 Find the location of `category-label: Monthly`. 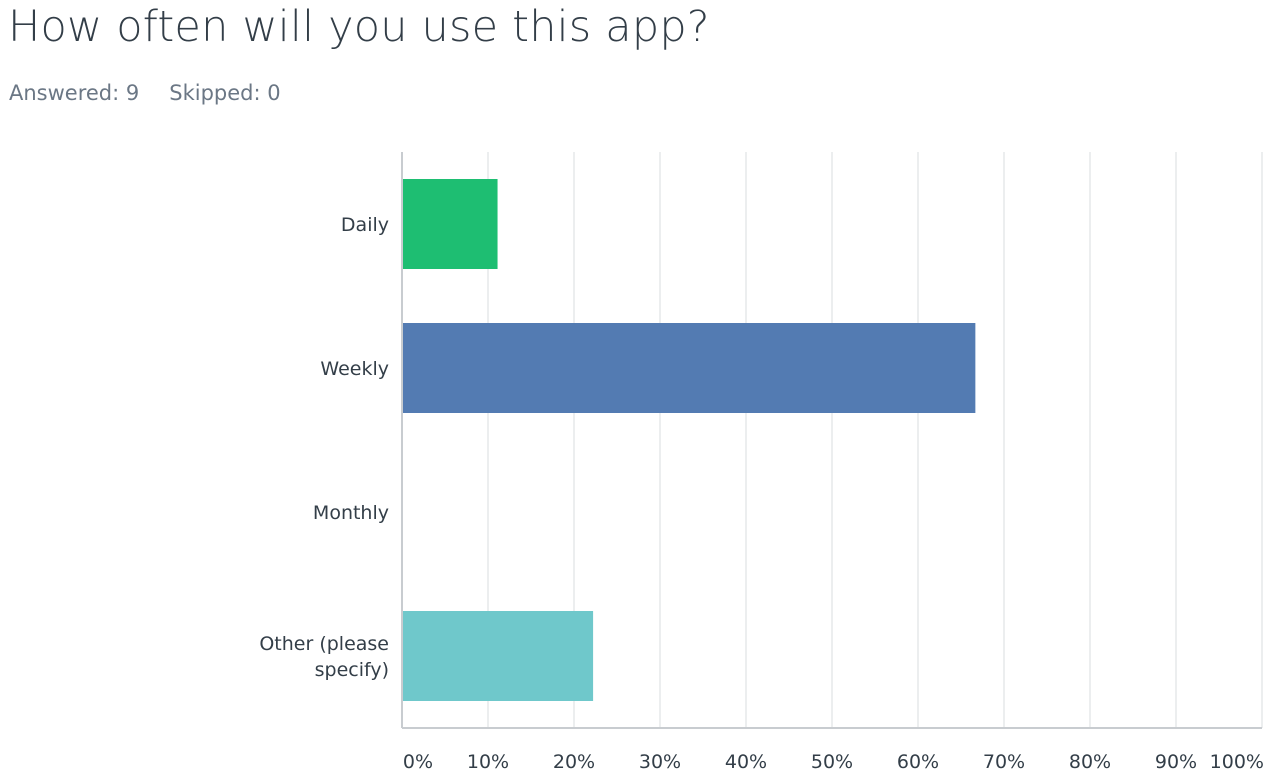

category-label: Monthly is located at coordinates (351, 513).